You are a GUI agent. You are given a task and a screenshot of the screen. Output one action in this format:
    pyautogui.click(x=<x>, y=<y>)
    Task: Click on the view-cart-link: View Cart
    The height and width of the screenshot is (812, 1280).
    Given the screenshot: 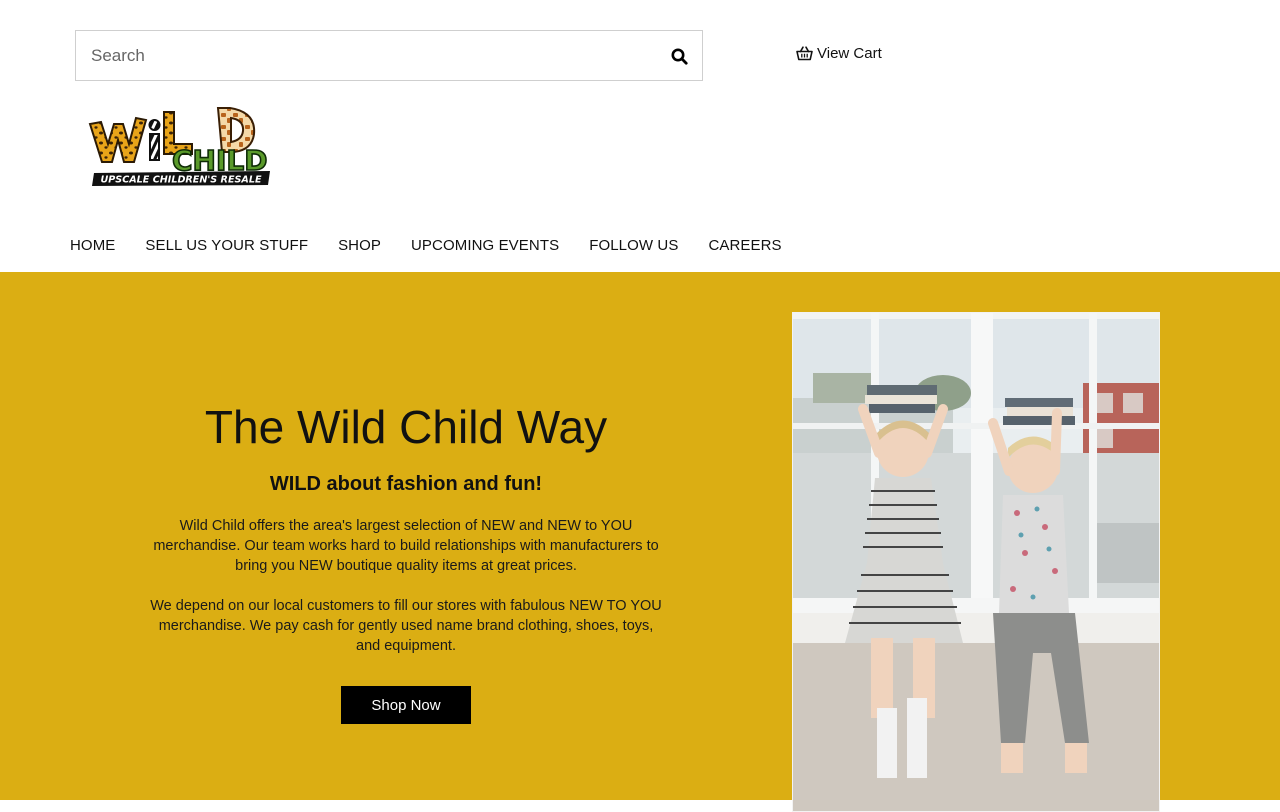 What is the action you would take?
    pyautogui.click(x=839, y=53)
    